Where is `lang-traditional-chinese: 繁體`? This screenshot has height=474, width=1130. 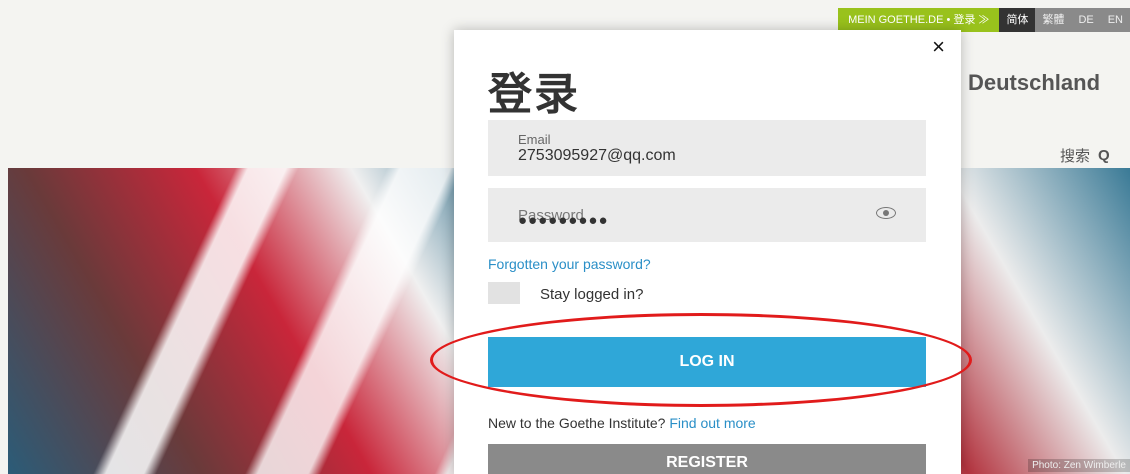
lang-traditional-chinese: 繁體 is located at coordinates (1053, 20).